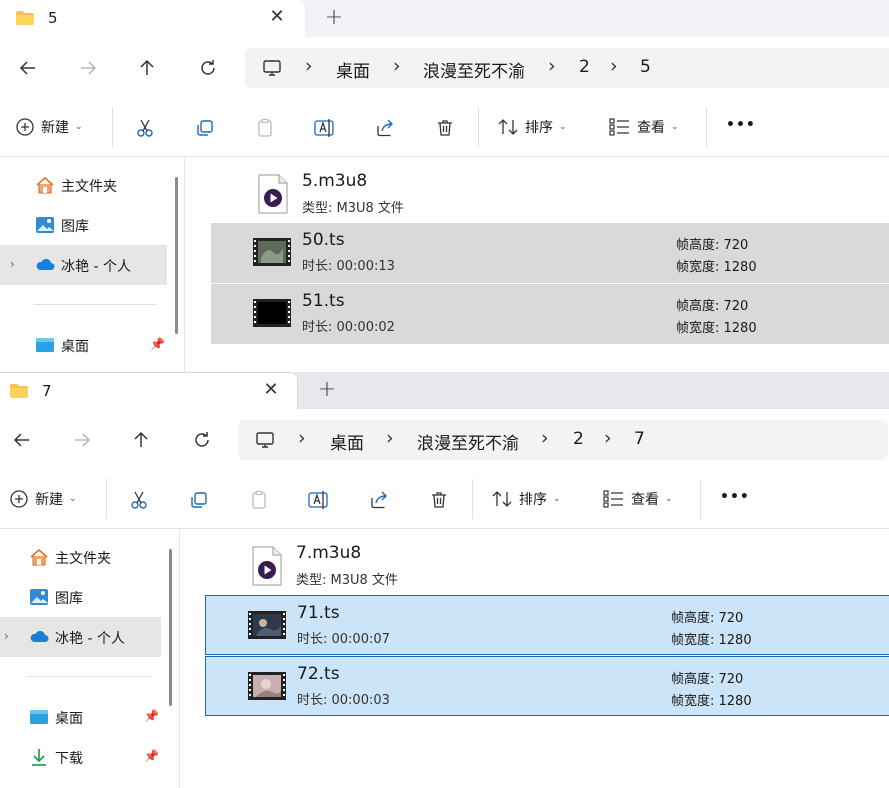 The image size is (889, 788). Describe the element at coordinates (550, 253) in the screenshot. I see `list-item: 50.ts 时长: 00:00:13 帧高度: 720 帧宽度: 1280` at that location.